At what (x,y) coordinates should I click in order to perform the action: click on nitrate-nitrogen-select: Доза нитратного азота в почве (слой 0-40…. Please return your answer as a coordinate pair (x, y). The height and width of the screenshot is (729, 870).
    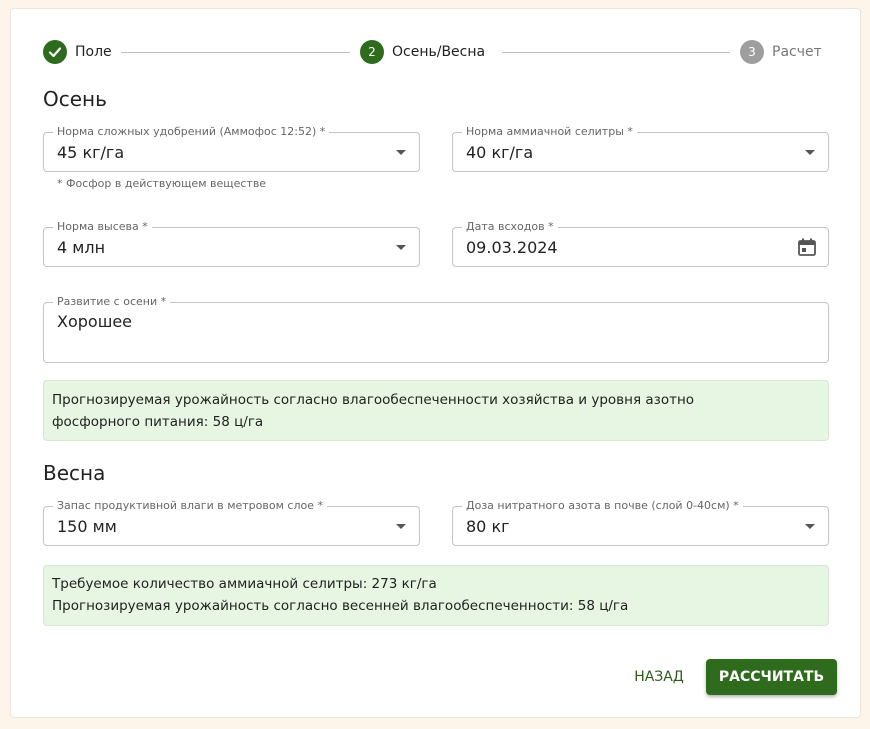
    Looking at the image, I should click on (640, 522).